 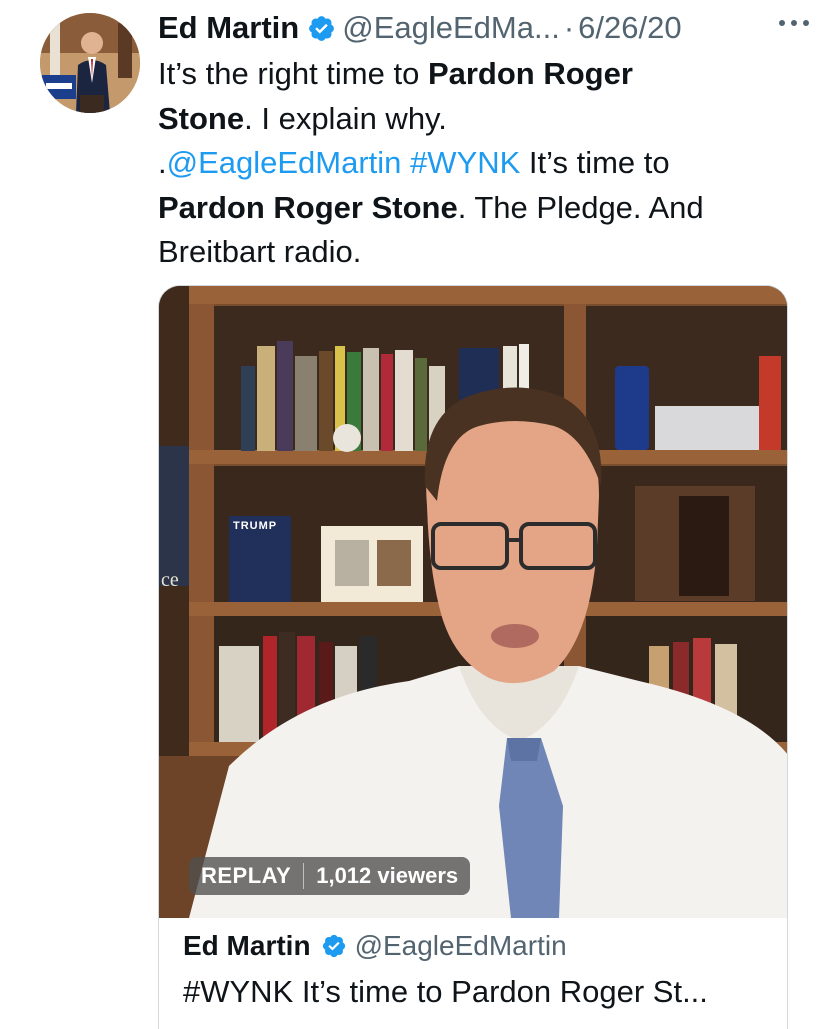 I want to click on text-span-bold: Pardon Roger, so click(x=530, y=73).